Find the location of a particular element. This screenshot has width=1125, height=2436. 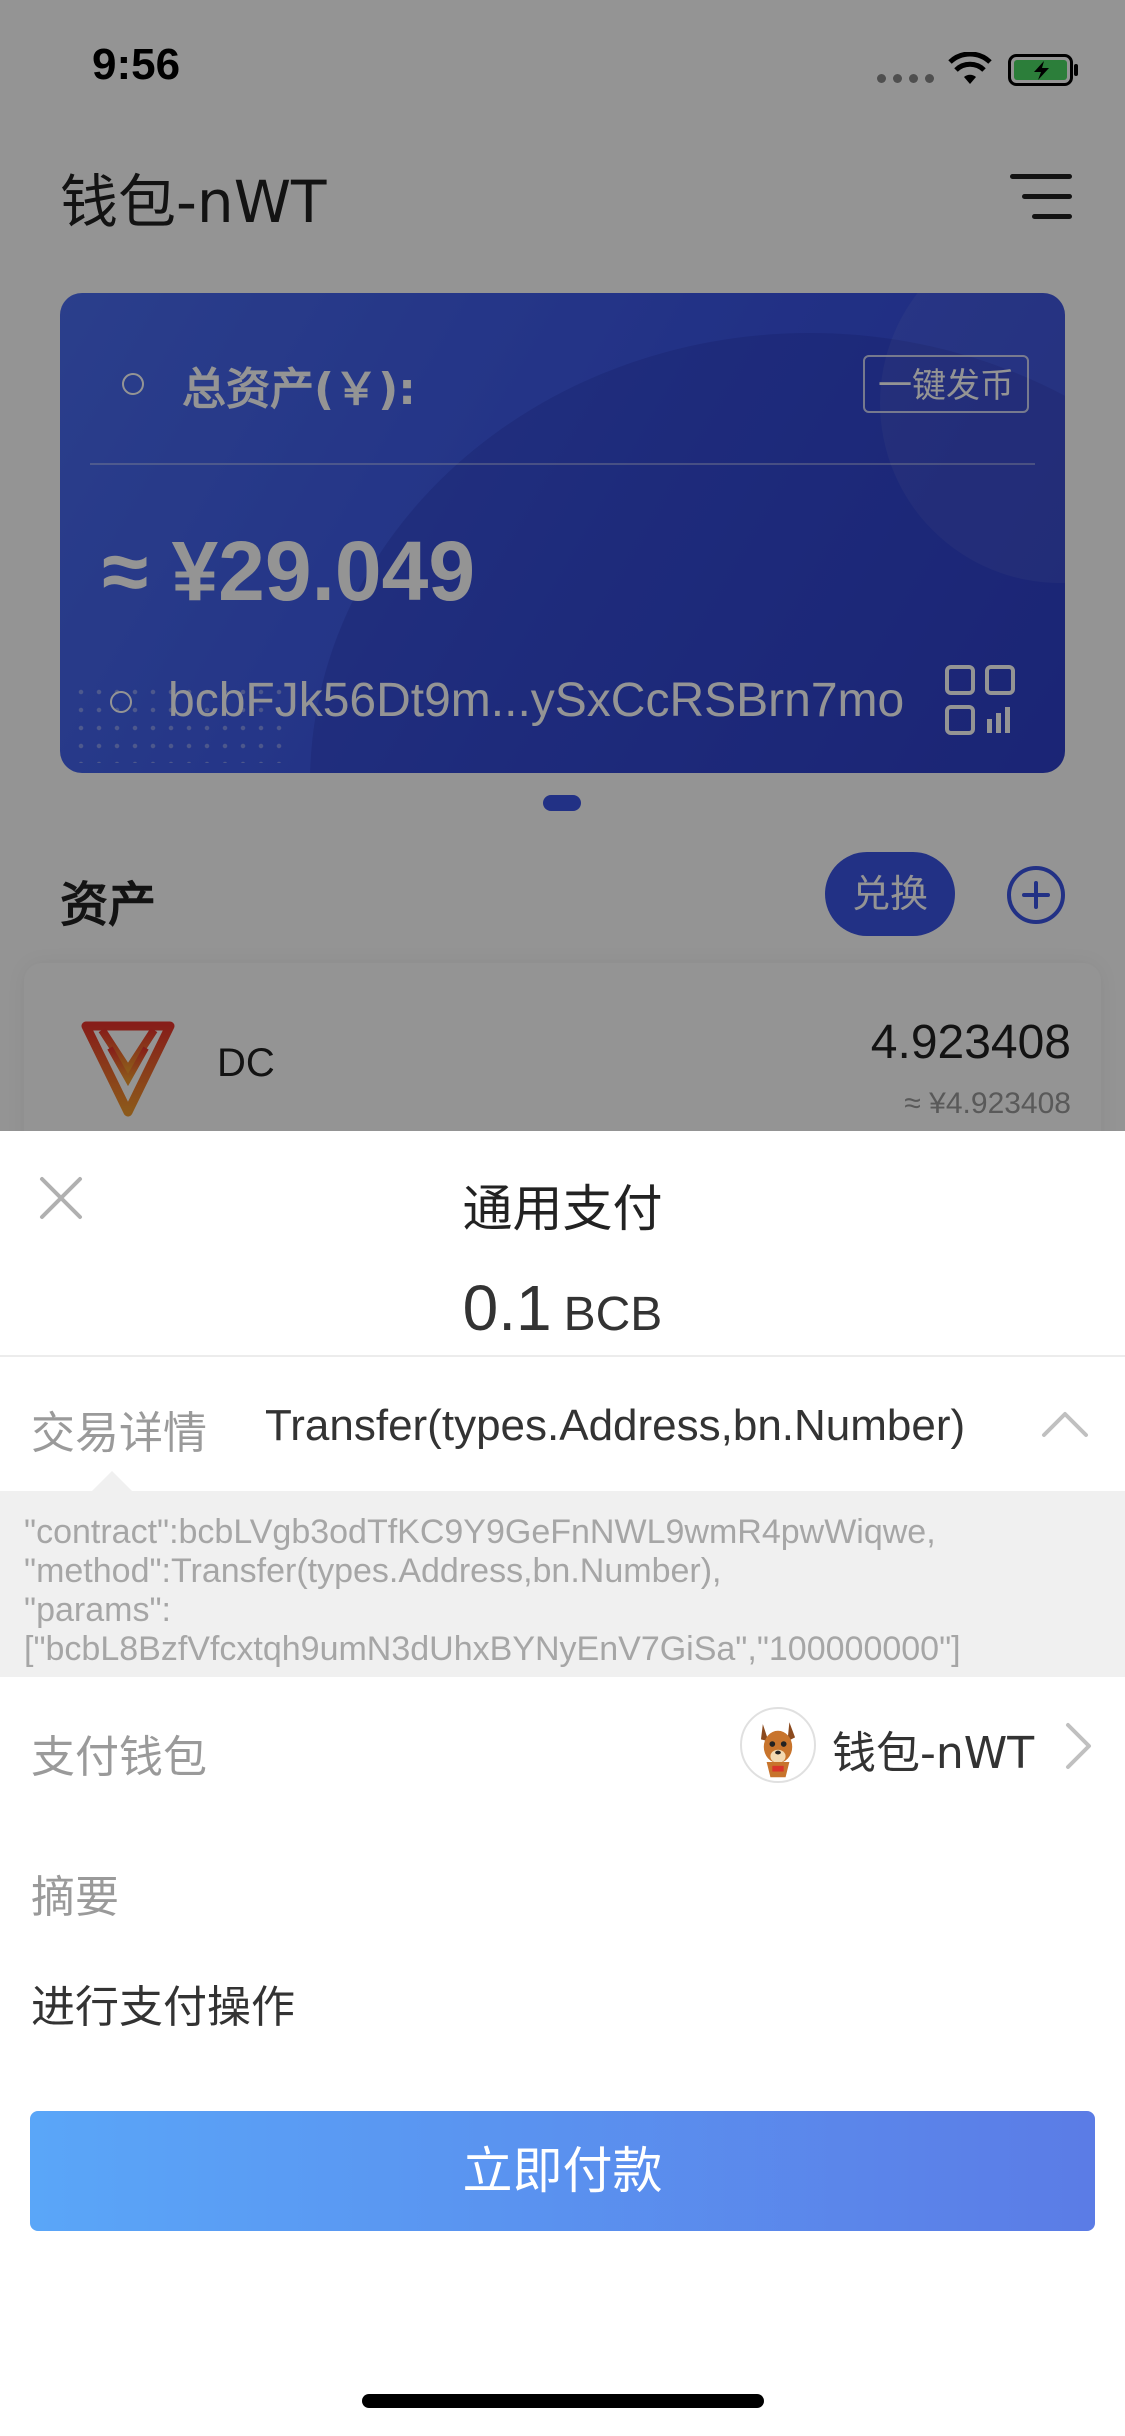

payment-wallet-selector: 支付钱包 钱包-nWT is located at coordinates (562, 1745).